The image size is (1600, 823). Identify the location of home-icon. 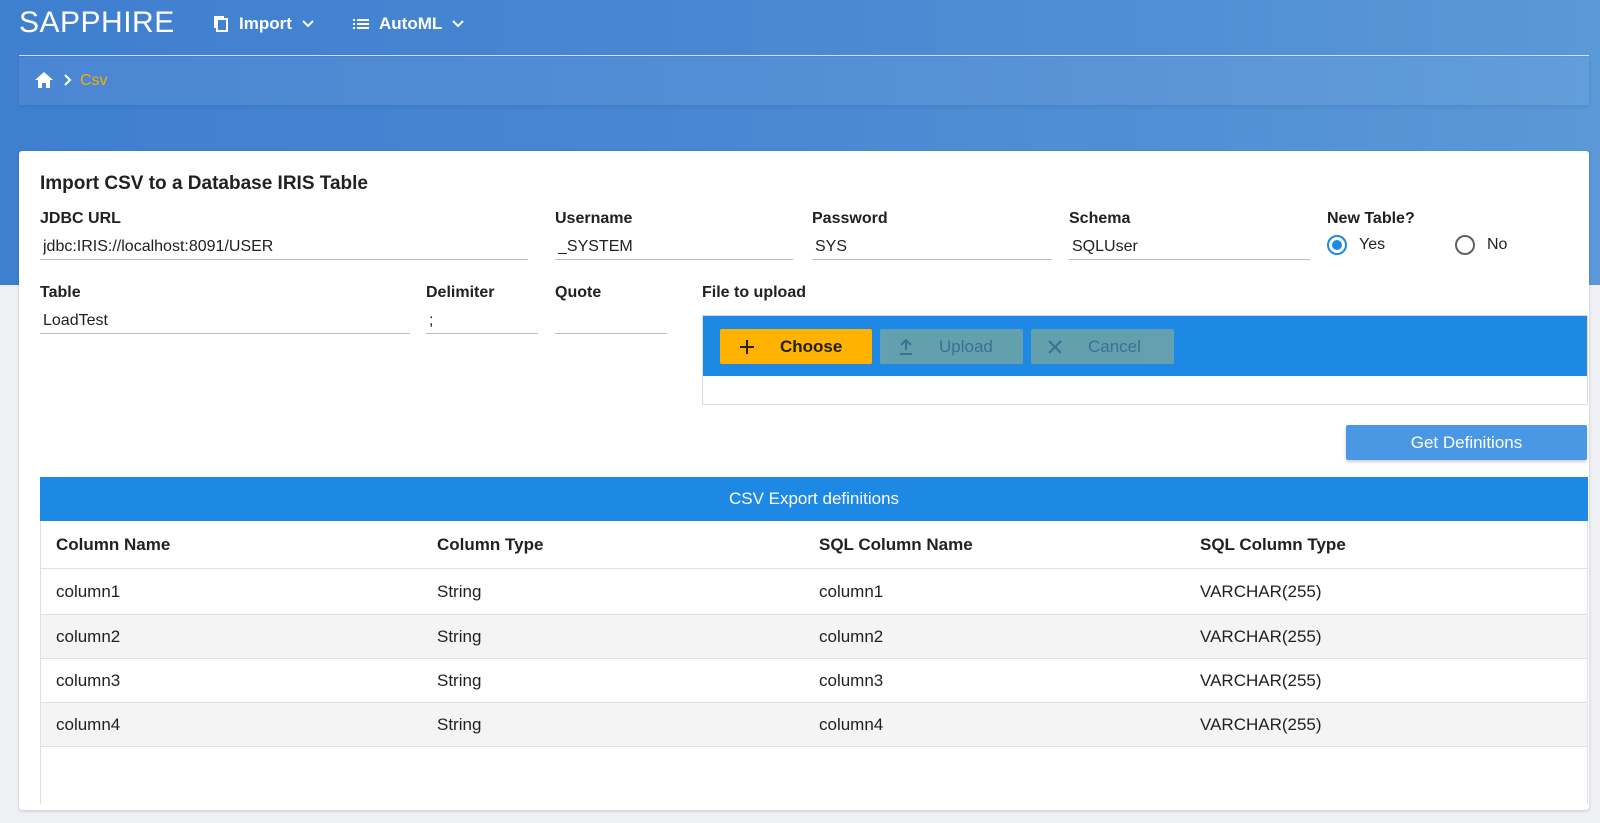
(44, 81).